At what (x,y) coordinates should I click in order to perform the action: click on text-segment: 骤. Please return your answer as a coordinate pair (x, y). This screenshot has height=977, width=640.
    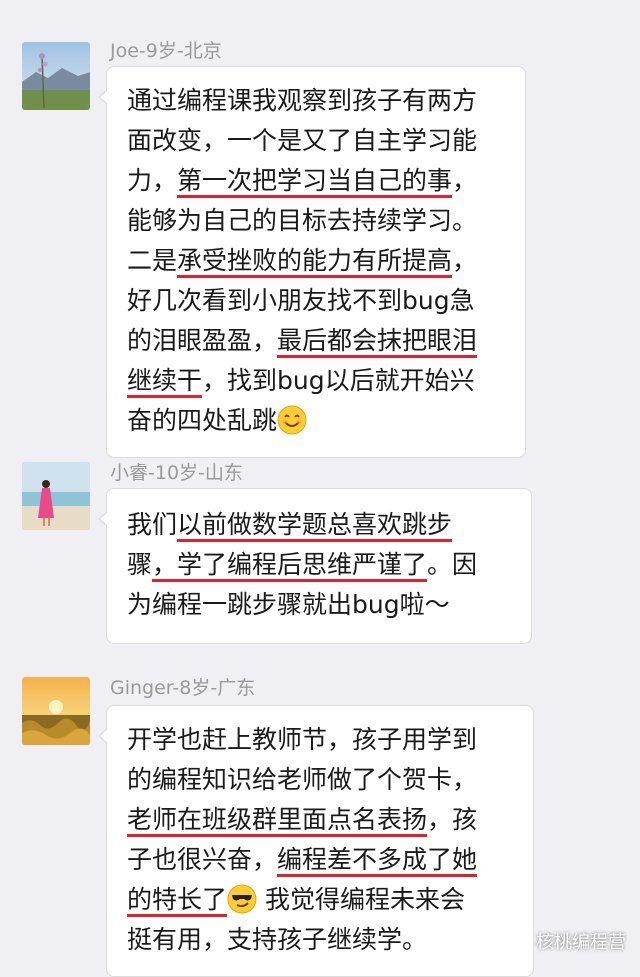
    Looking at the image, I should click on (140, 564).